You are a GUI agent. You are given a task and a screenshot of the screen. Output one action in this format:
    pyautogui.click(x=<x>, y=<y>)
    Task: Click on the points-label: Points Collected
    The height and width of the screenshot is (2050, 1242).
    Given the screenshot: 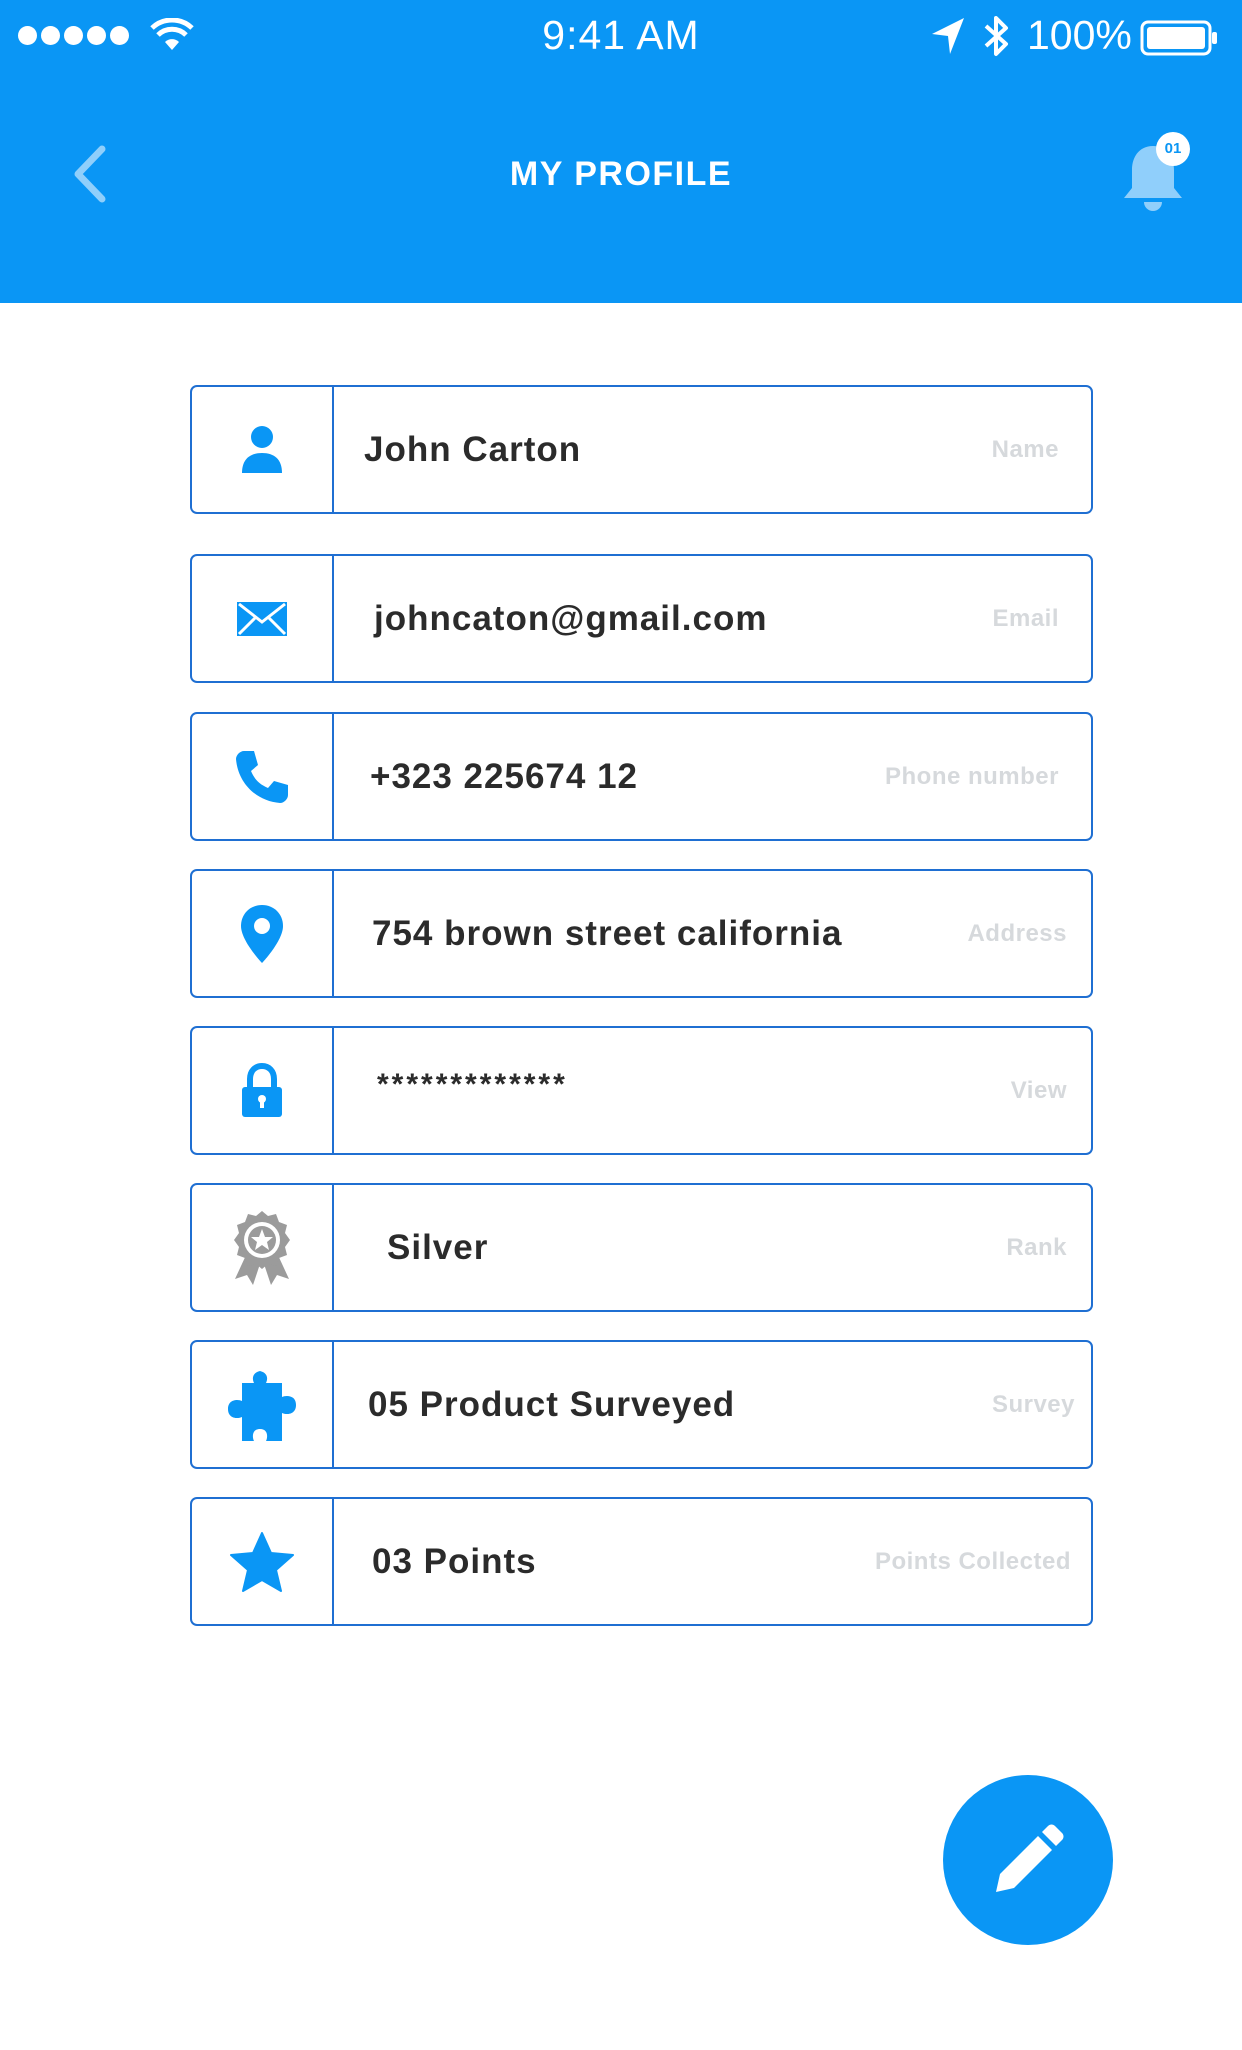 What is the action you would take?
    pyautogui.click(x=972, y=1561)
    